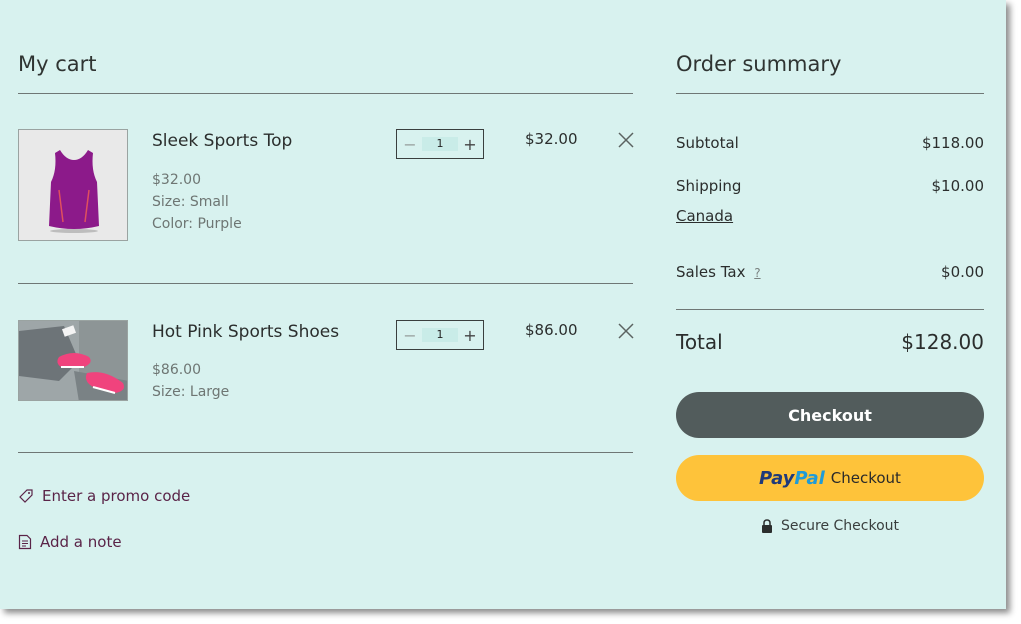 The width and height of the screenshot is (1021, 624). Describe the element at coordinates (176, 180) in the screenshot. I see `product-unit-price: $32.00` at that location.